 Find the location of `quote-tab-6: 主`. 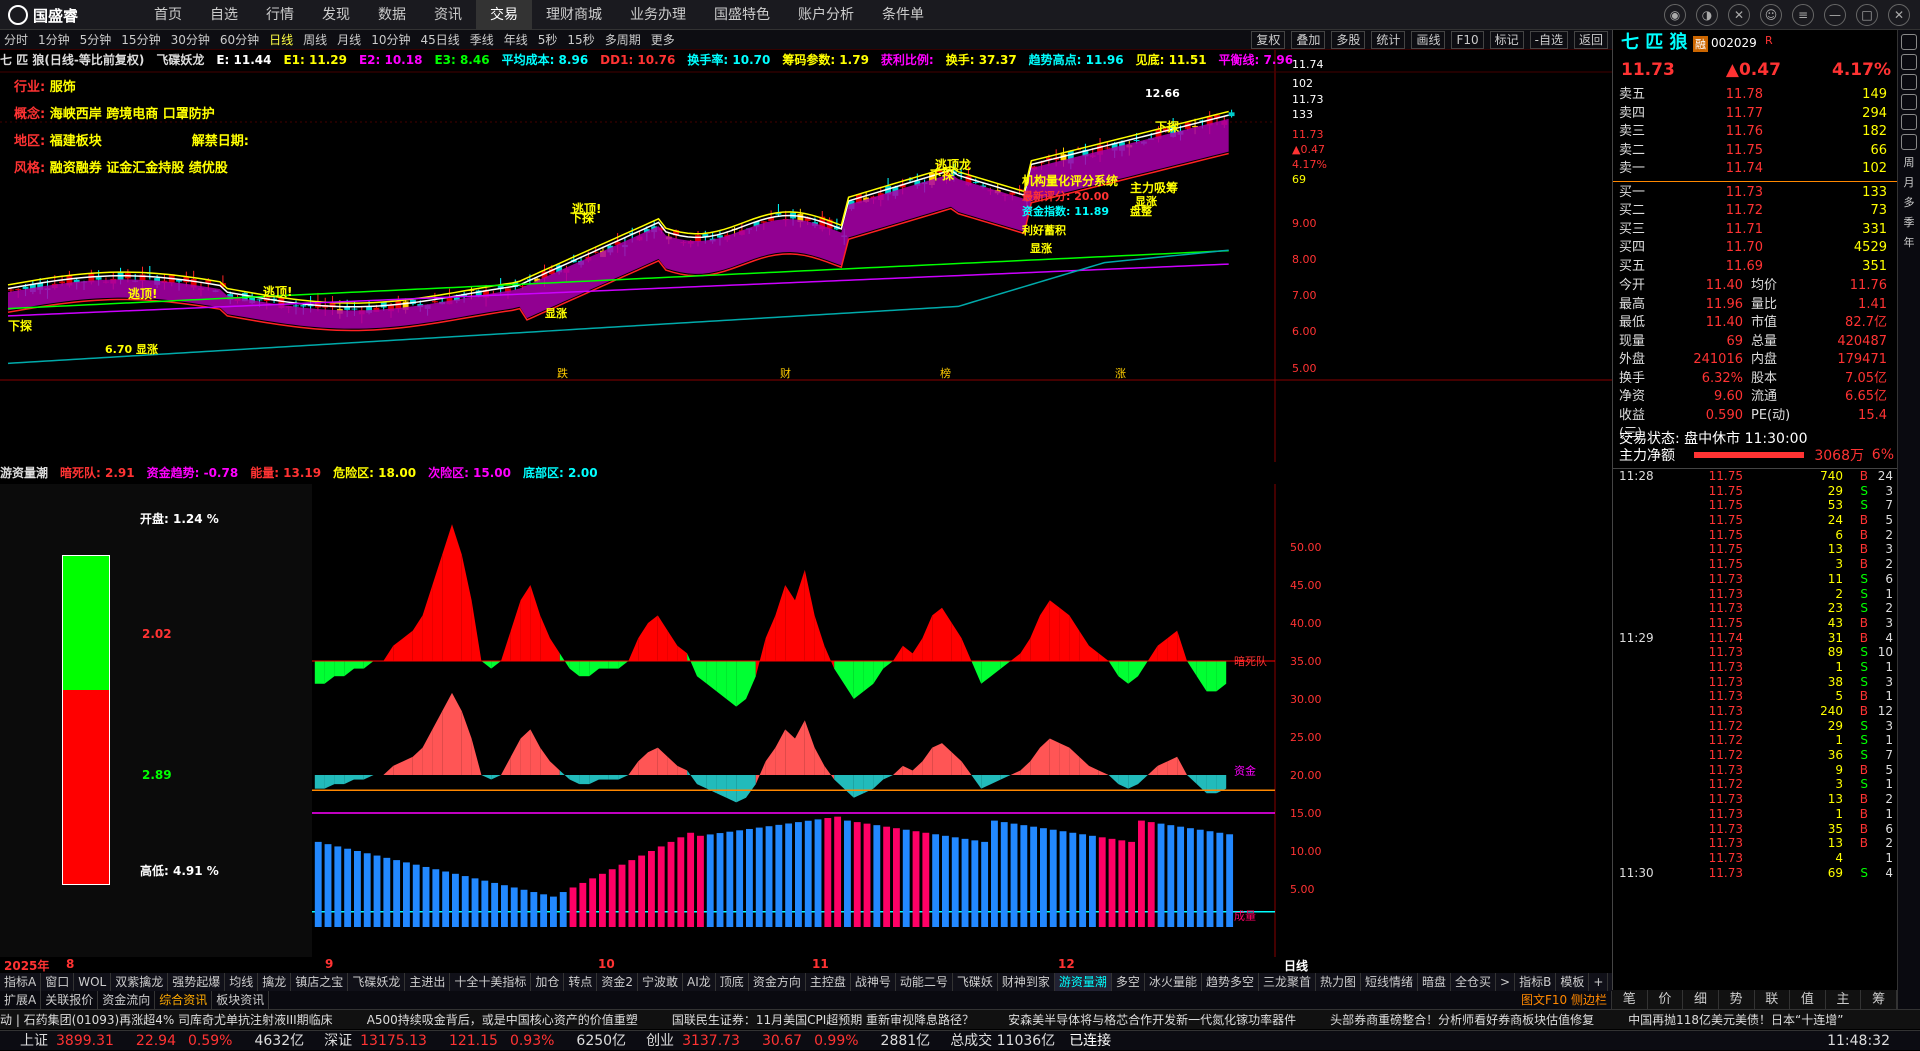

quote-tab-6: 主 is located at coordinates (1844, 999).